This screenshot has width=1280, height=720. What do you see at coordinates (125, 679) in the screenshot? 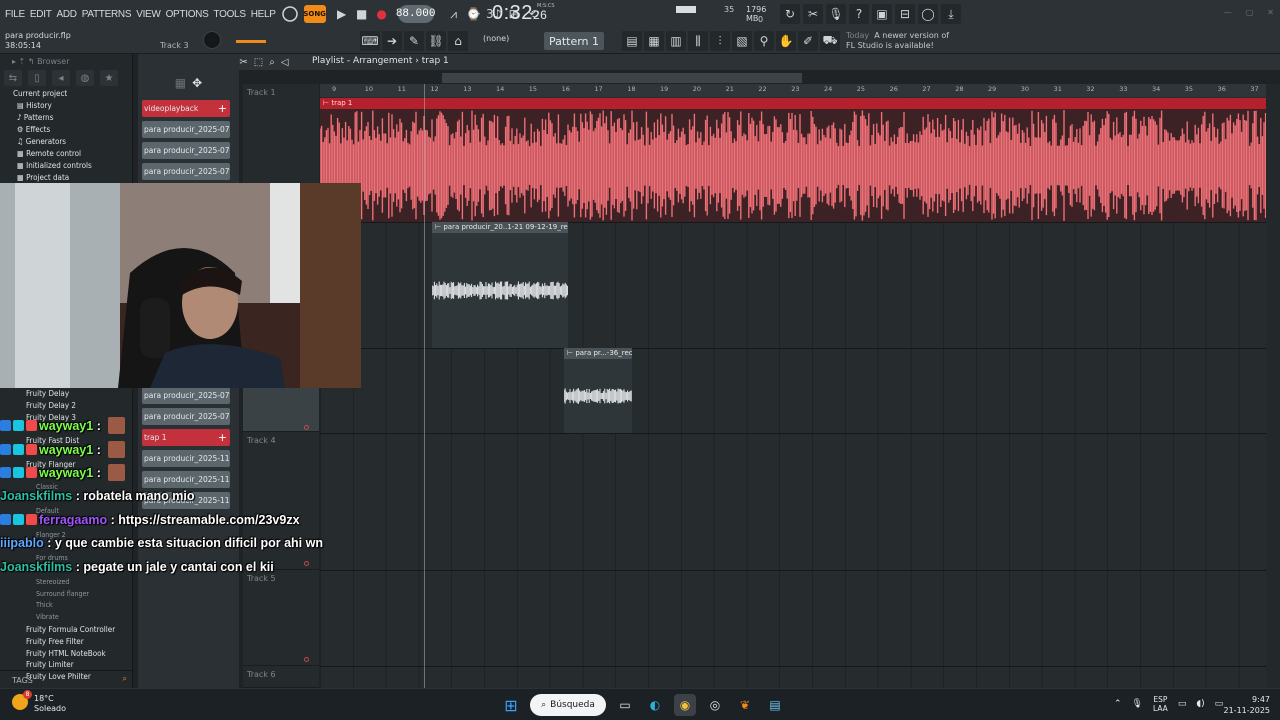
I see `search-icon: ⌕` at bounding box center [125, 679].